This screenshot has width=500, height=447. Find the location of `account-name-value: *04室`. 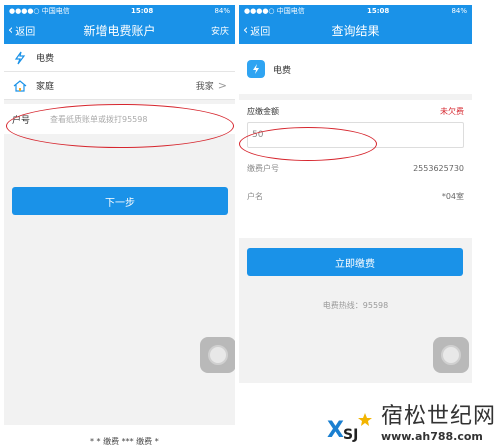

account-name-value: *04室 is located at coordinates (452, 196).